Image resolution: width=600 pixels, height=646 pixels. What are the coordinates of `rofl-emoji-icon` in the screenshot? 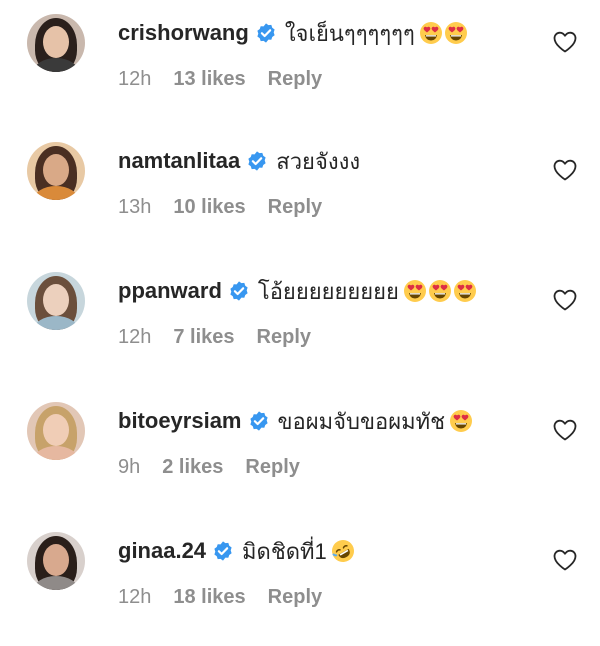 It's located at (342, 551).